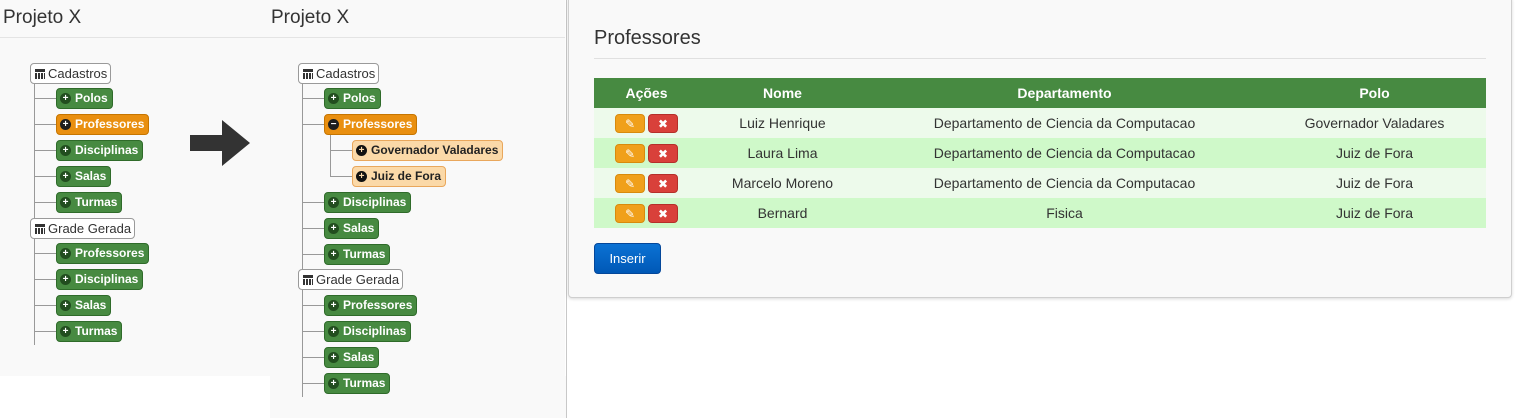  I want to click on card-divider, so click(1040, 58).